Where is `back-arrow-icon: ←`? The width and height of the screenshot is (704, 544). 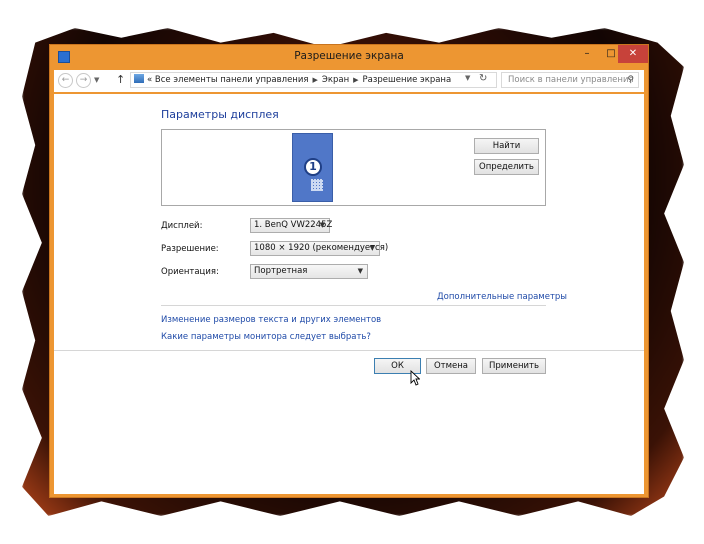
back-arrow-icon: ← is located at coordinates (65, 80).